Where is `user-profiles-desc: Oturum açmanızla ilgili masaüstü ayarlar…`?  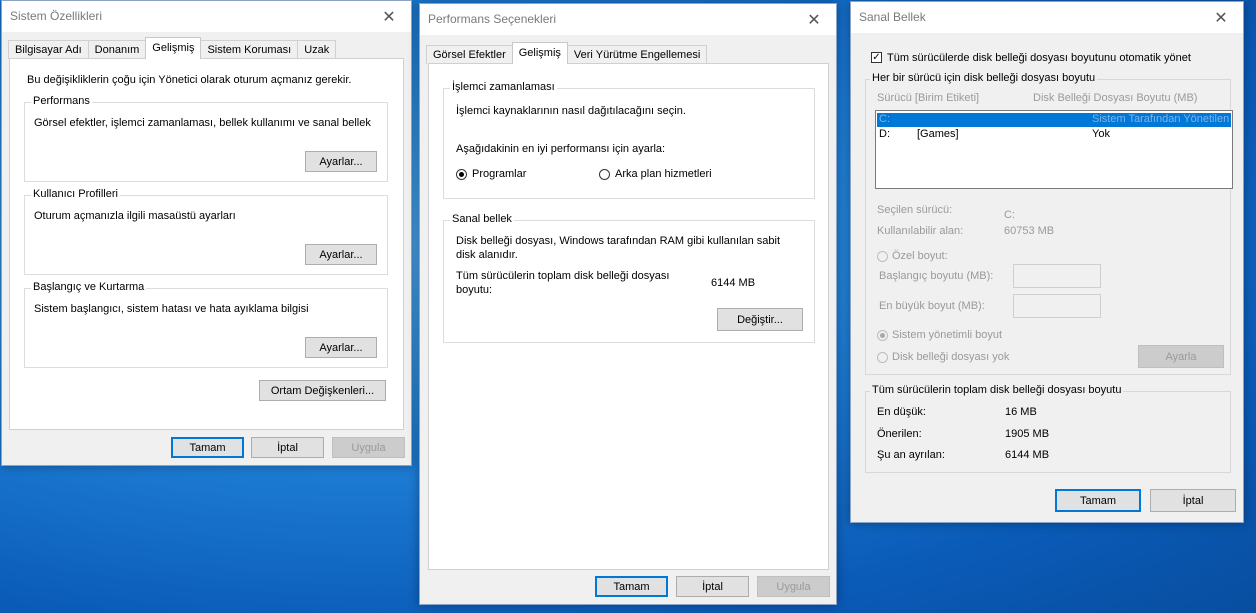
user-profiles-desc: Oturum açmanızla ilgili masaüstü ayarlar… is located at coordinates (135, 216).